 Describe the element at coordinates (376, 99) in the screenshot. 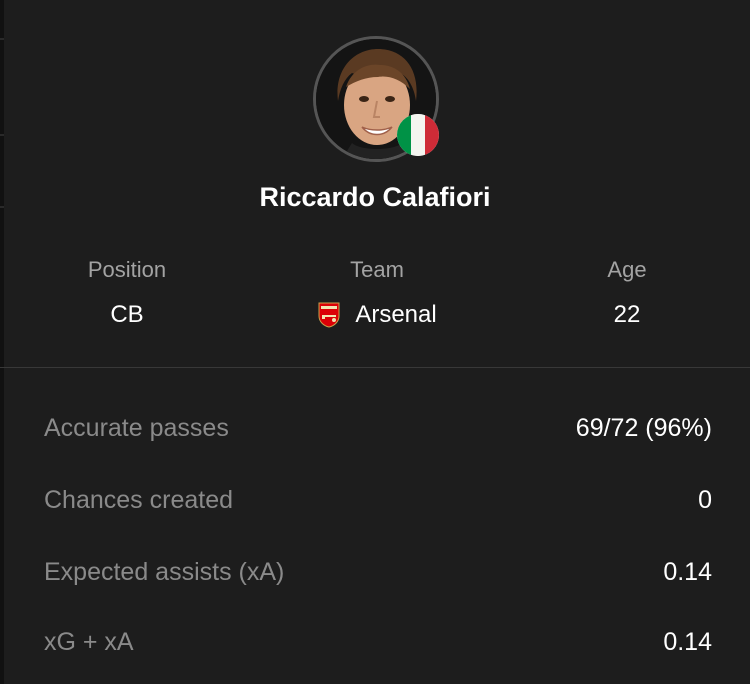

I see `player-avatar-wrap` at that location.